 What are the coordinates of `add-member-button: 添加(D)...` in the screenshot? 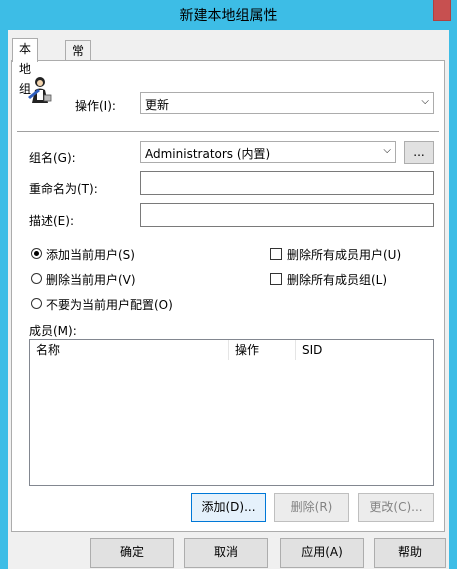 It's located at (228, 507).